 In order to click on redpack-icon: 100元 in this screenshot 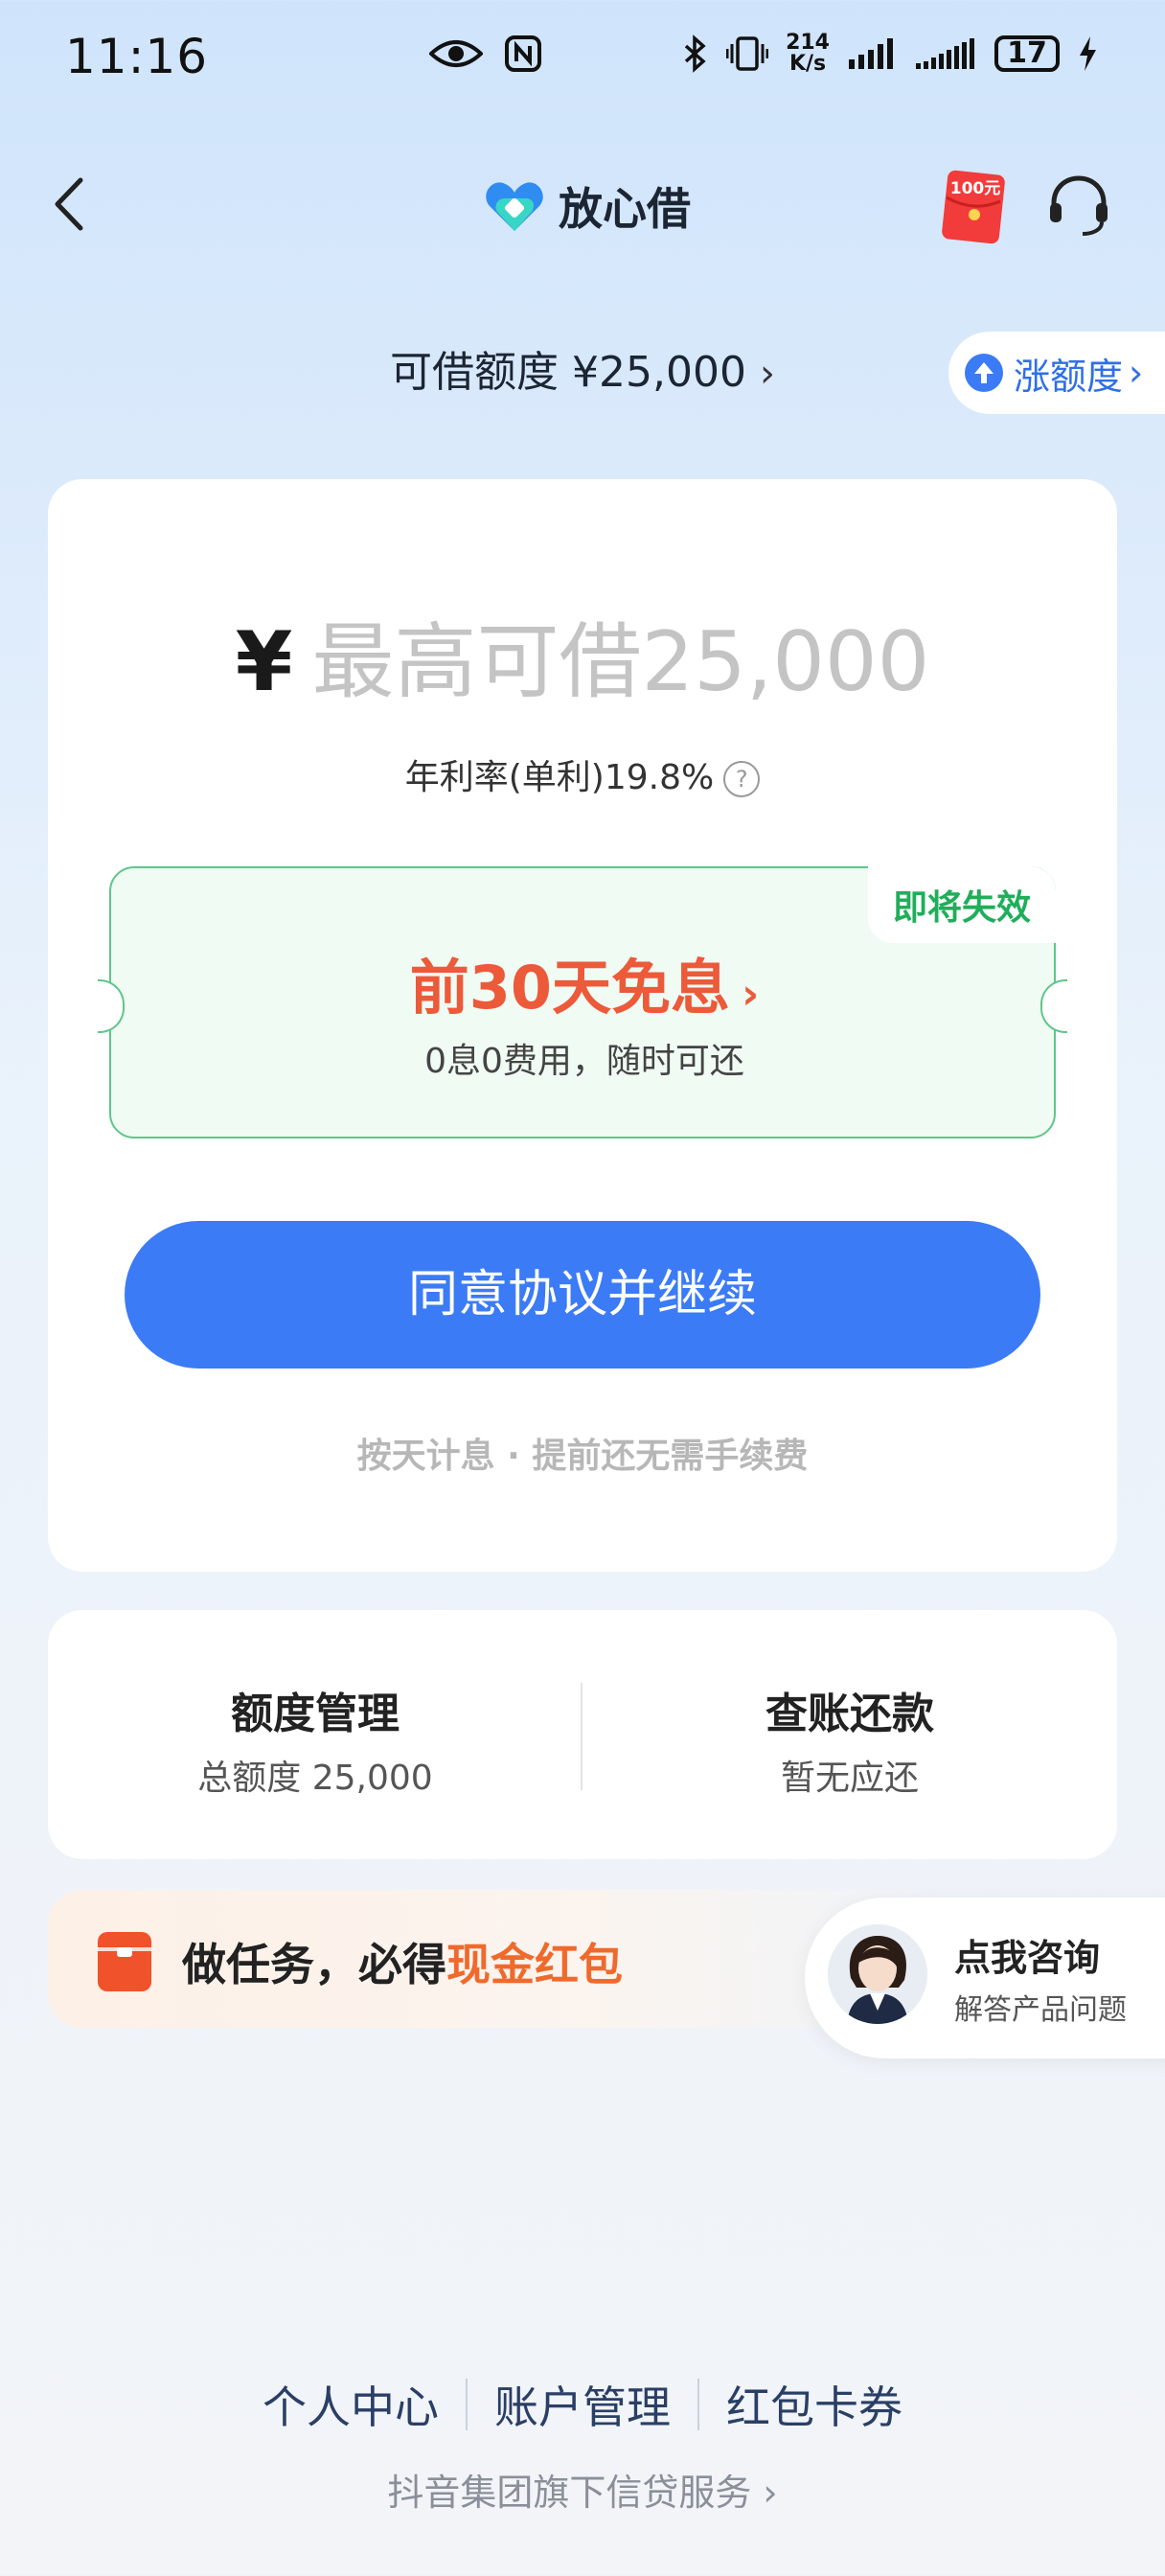, I will do `click(974, 207)`.